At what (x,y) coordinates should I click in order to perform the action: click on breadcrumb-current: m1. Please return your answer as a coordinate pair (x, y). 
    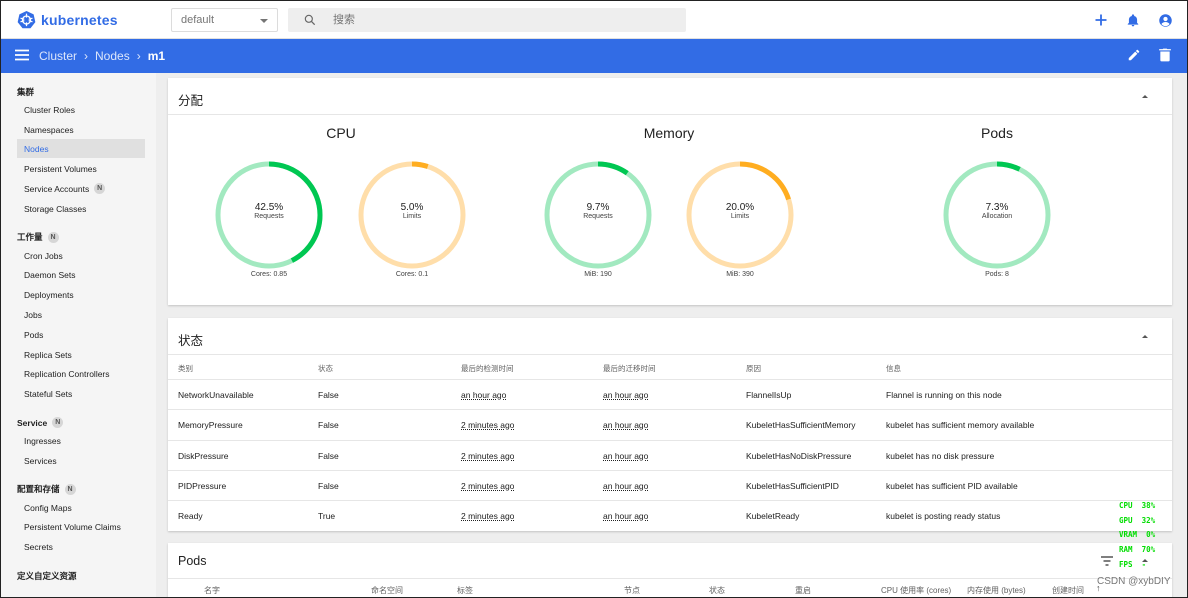
    Looking at the image, I should click on (156, 56).